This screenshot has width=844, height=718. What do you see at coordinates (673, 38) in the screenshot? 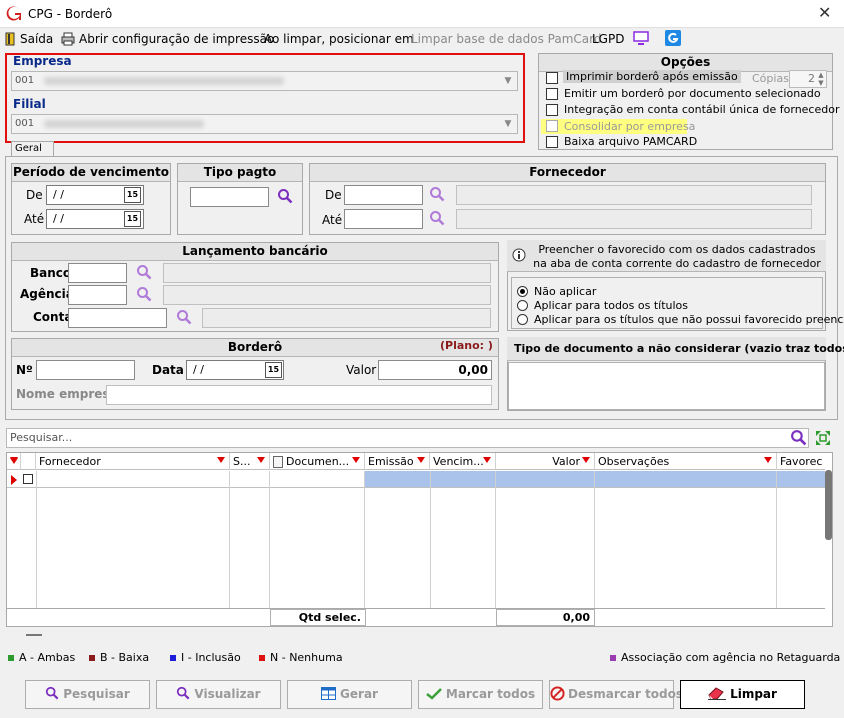
I see `g-logo-icon` at bounding box center [673, 38].